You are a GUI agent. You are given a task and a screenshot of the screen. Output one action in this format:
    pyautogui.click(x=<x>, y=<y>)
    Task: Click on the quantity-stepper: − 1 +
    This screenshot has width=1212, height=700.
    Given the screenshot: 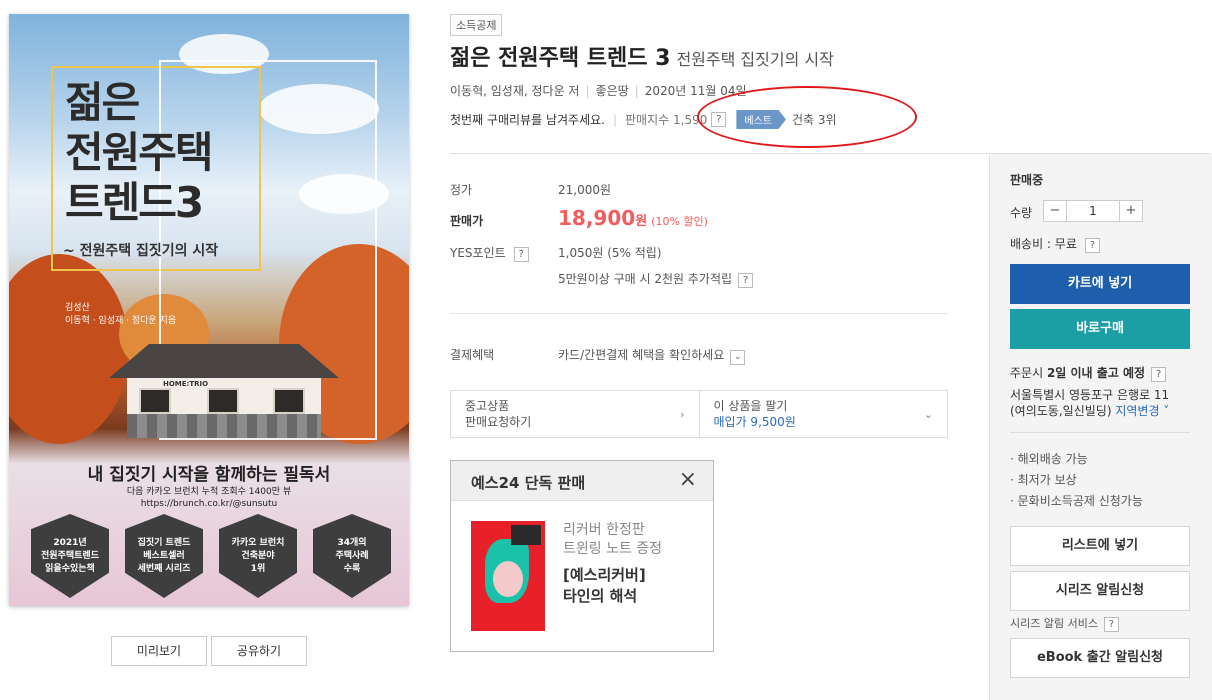 What is the action you would take?
    pyautogui.click(x=1093, y=211)
    